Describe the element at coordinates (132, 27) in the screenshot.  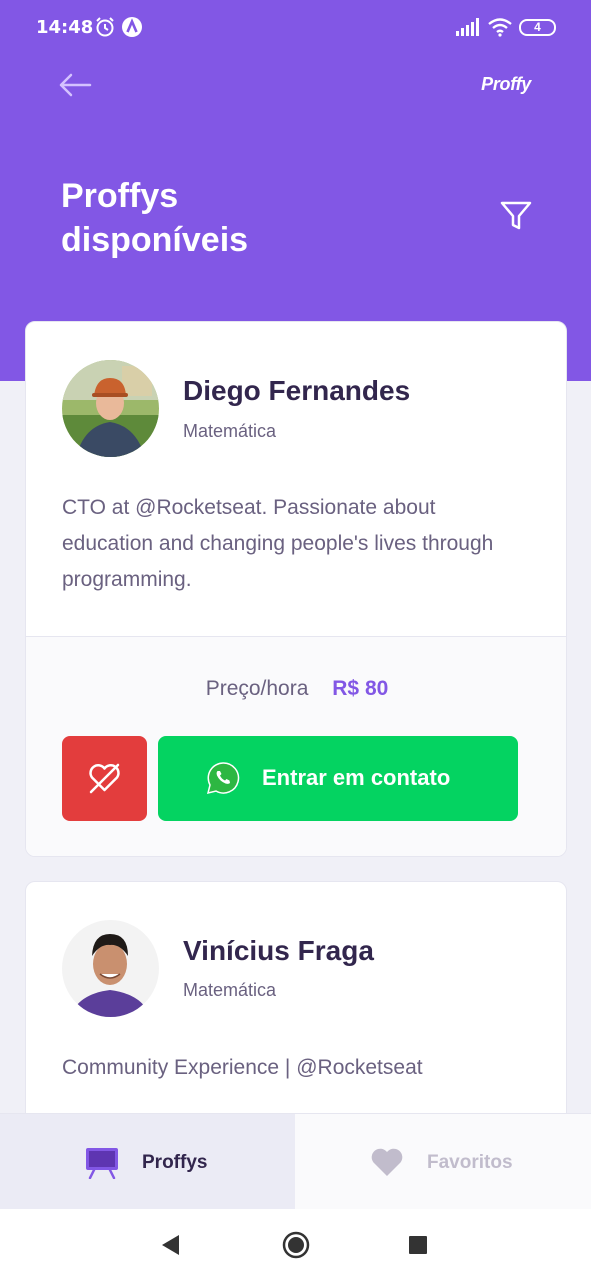
I see `app-a-icon` at that location.